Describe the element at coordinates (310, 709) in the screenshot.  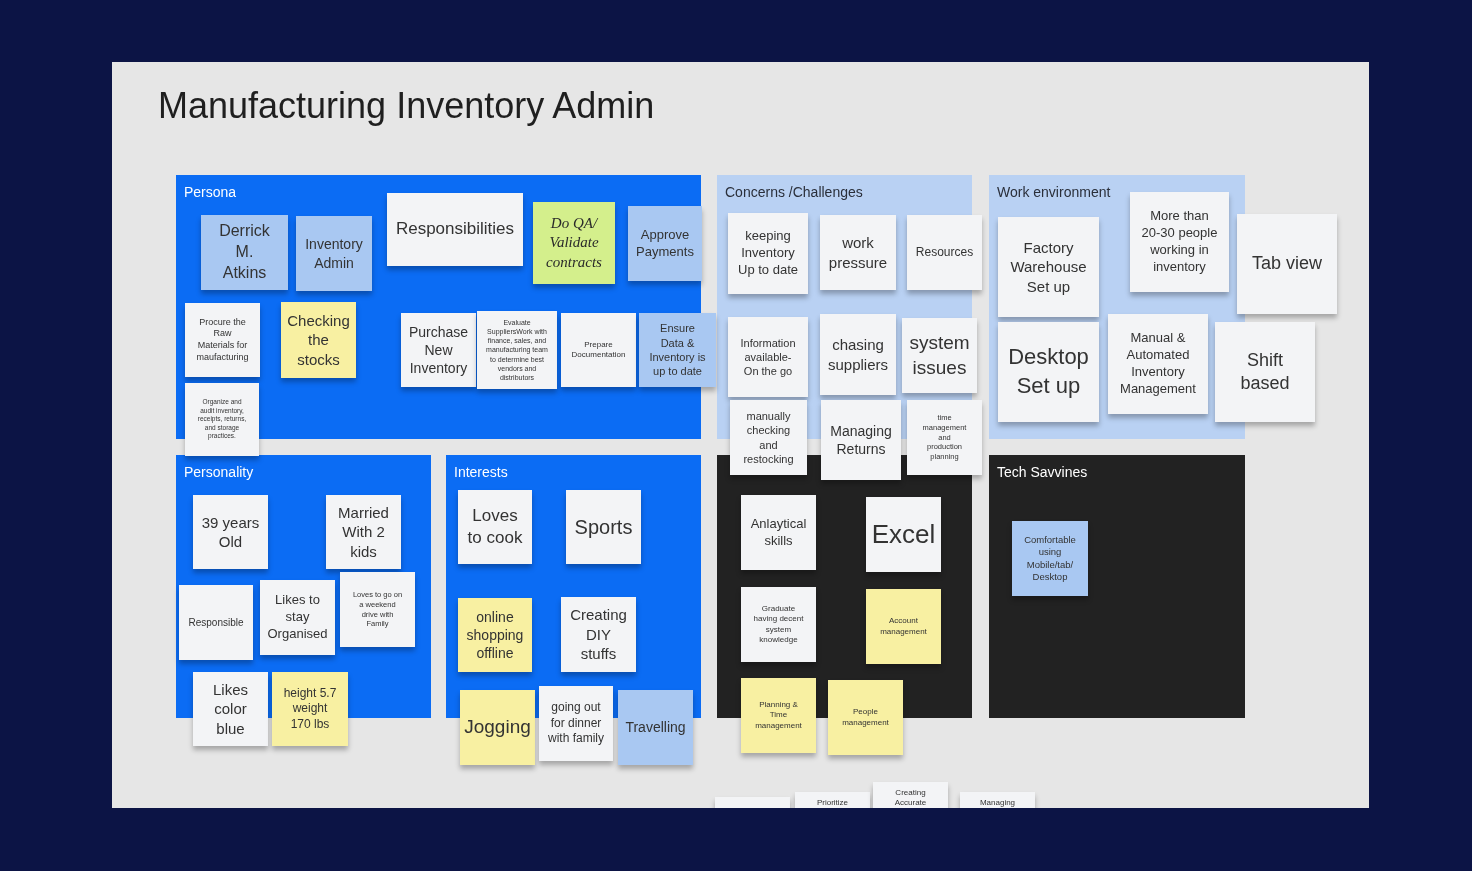
I see `sticky-note: height 5.7 weight 170 lbs` at that location.